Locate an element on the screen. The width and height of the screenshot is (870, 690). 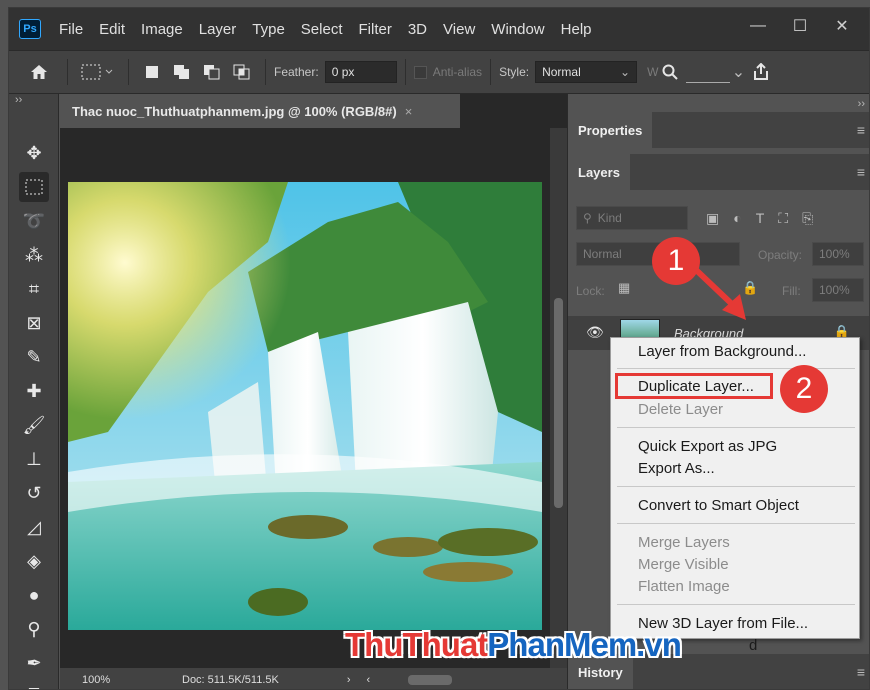
rectangular-marquee-preset-icon is located at coordinates (98, 72).